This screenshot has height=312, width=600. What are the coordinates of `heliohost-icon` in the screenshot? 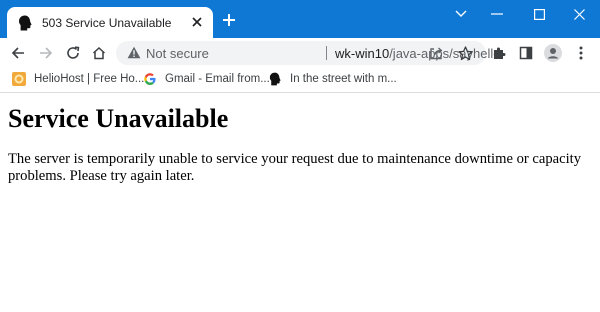 It's located at (19, 79).